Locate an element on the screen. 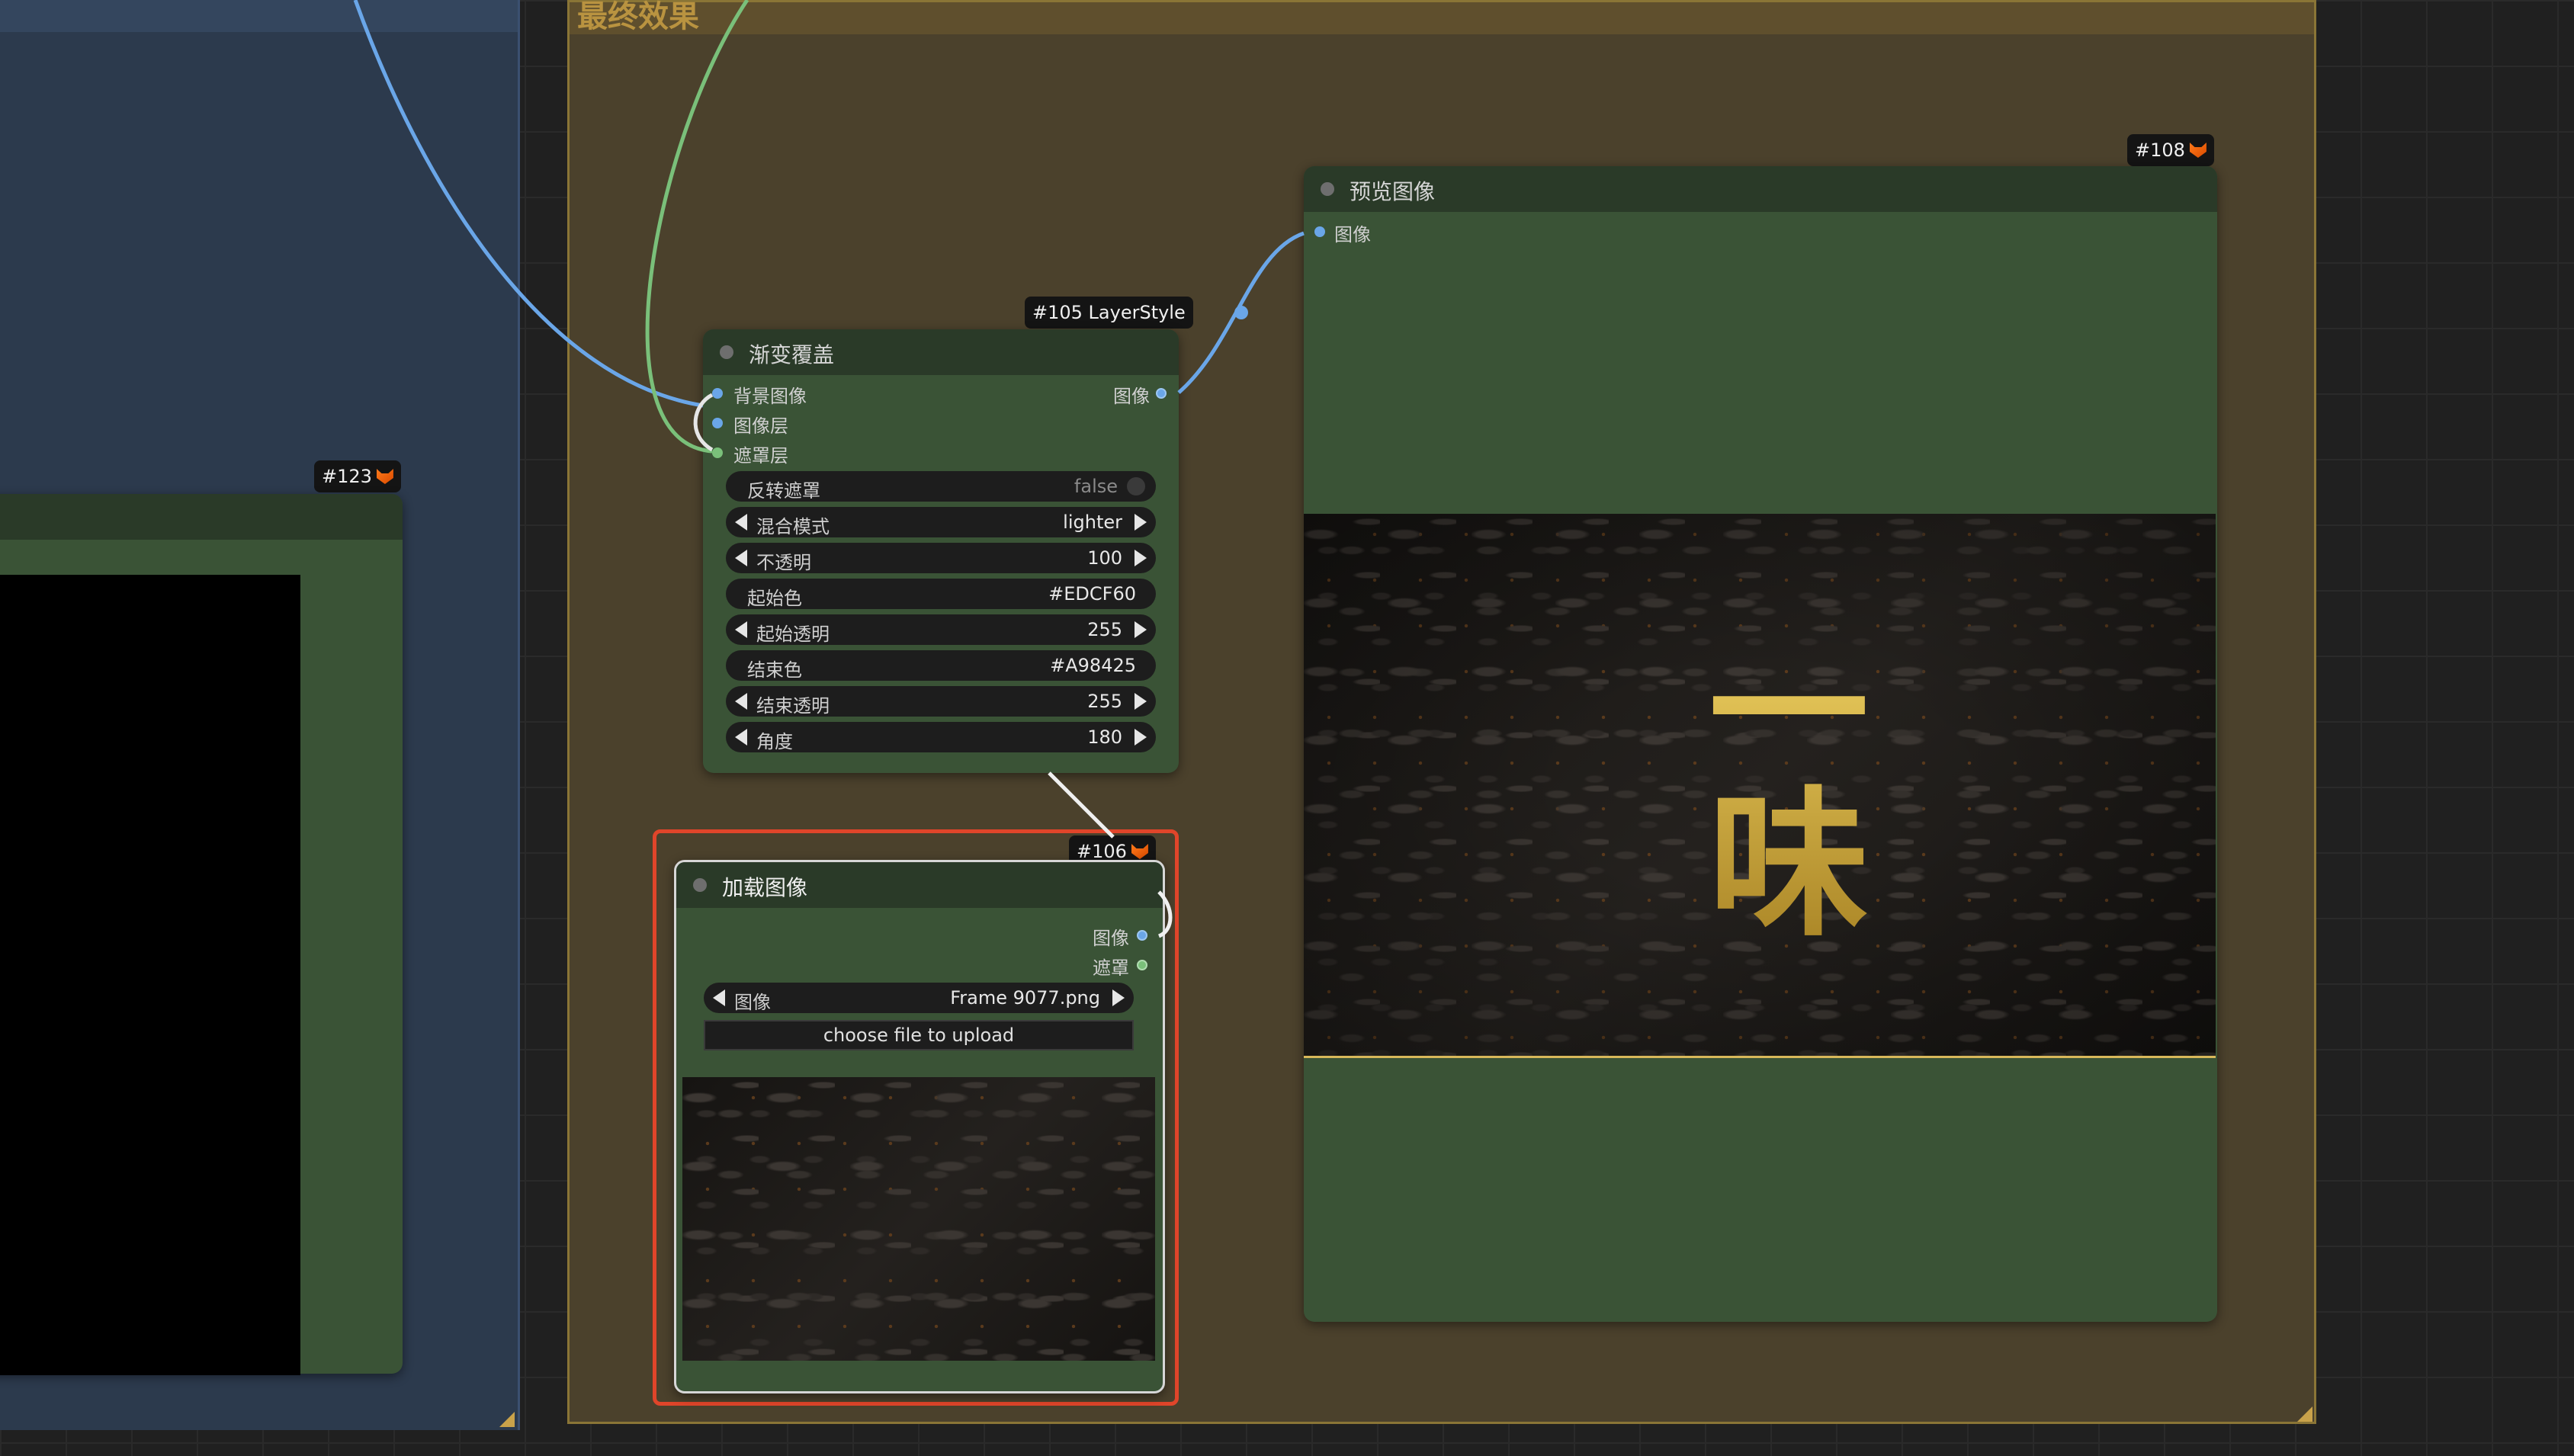 Image resolution: width=2574 pixels, height=1456 pixels. link-from-load-image is located at coordinates (1081, 805).